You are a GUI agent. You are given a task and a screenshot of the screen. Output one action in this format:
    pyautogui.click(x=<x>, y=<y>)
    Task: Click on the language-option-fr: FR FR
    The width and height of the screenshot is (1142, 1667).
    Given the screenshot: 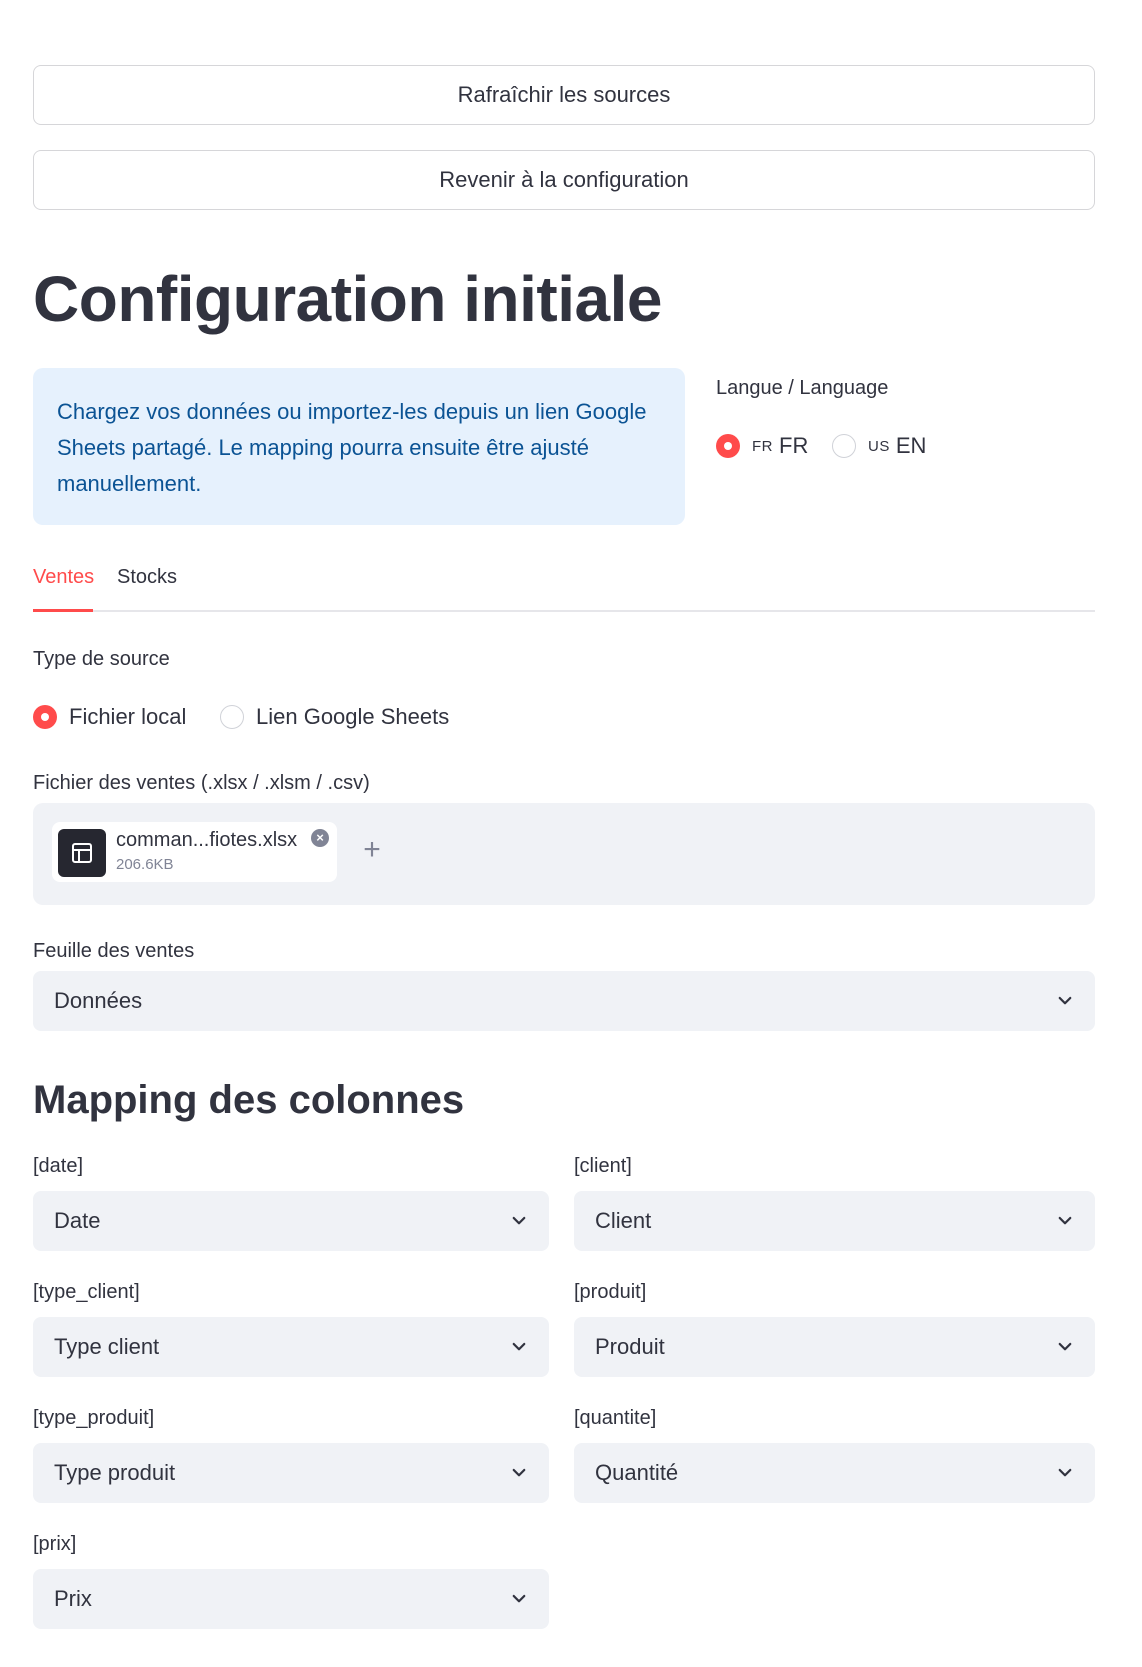 What is the action you would take?
    pyautogui.click(x=762, y=446)
    